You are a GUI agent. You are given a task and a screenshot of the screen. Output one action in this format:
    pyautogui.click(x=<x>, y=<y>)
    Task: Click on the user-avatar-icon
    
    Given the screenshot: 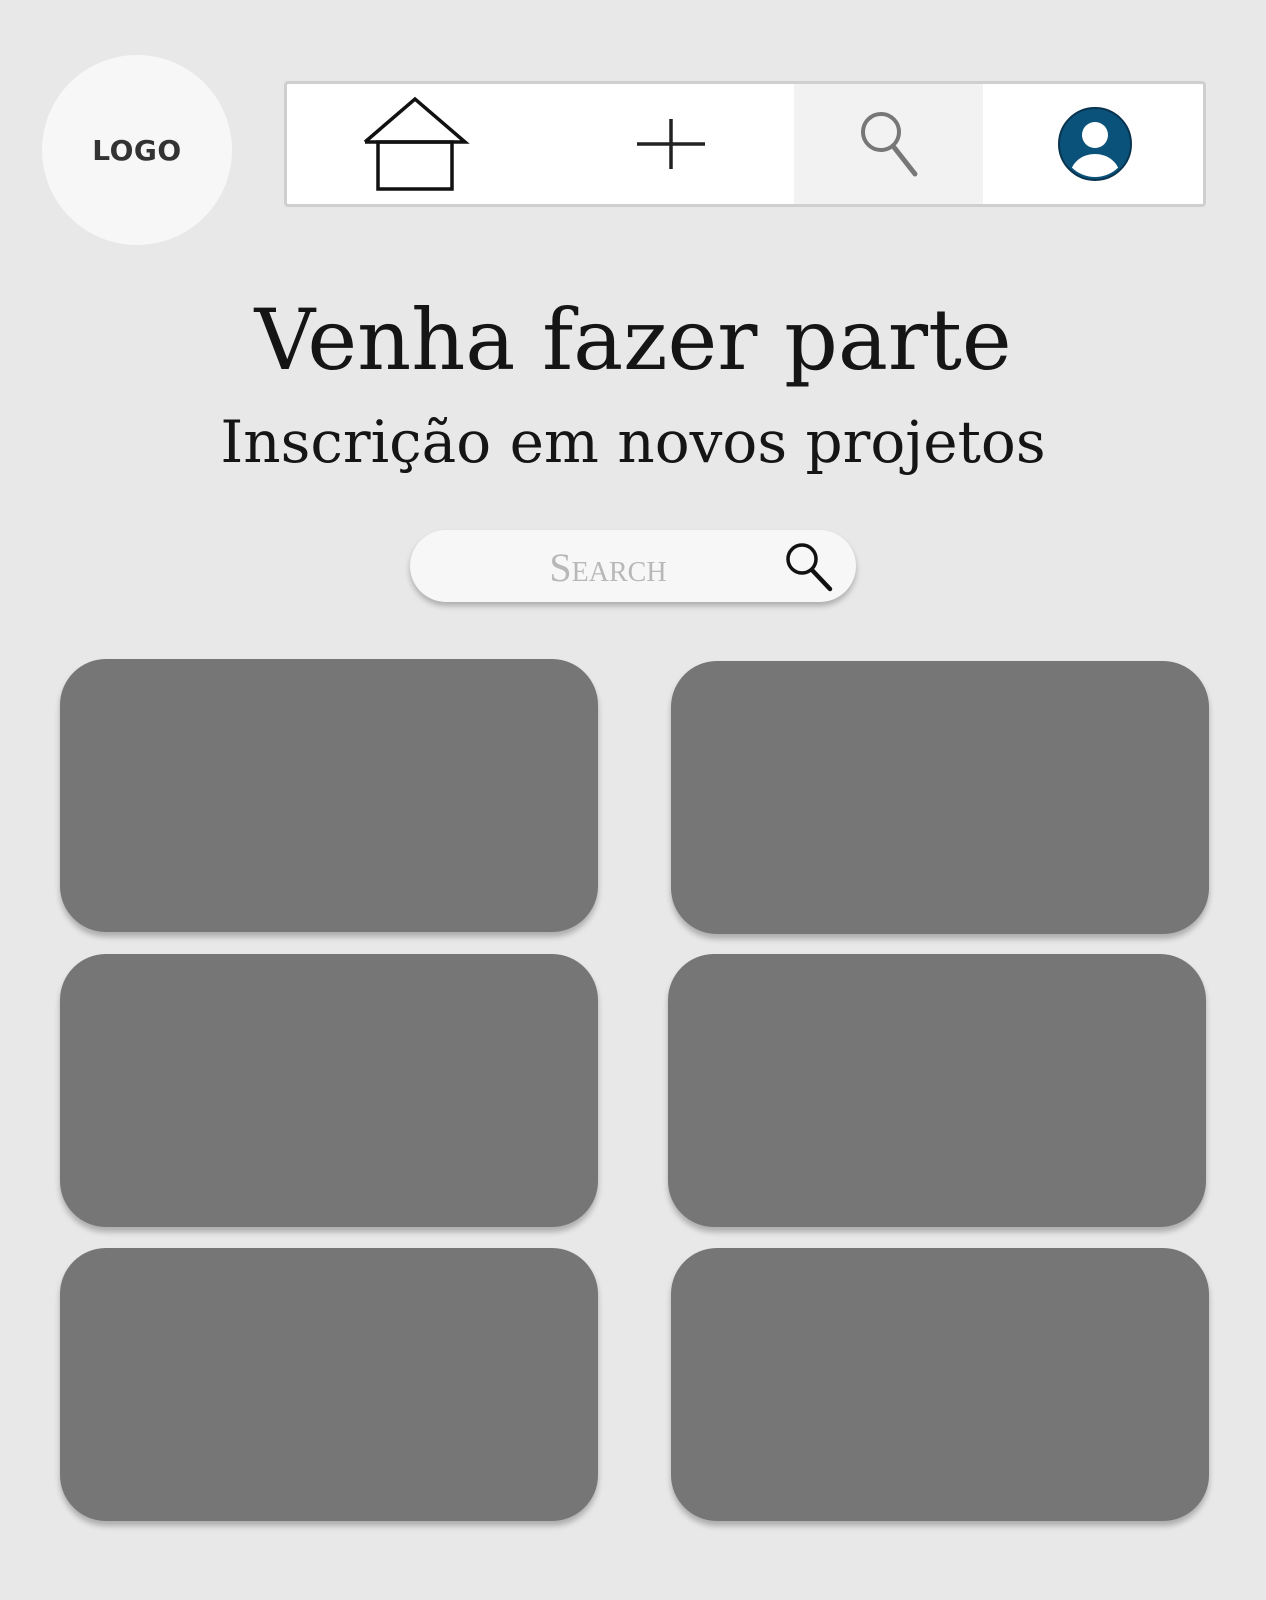 What is the action you would take?
    pyautogui.click(x=1094, y=144)
    